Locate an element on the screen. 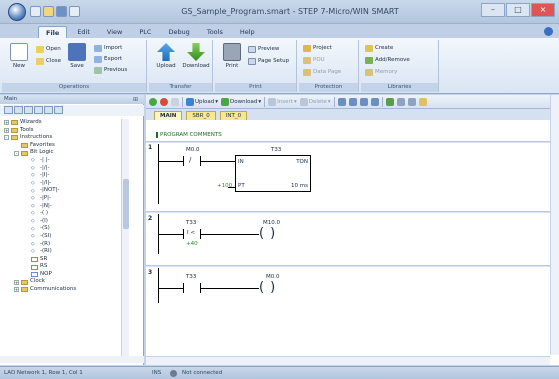  tree-item: - Instructions is located at coordinates (63, 138).